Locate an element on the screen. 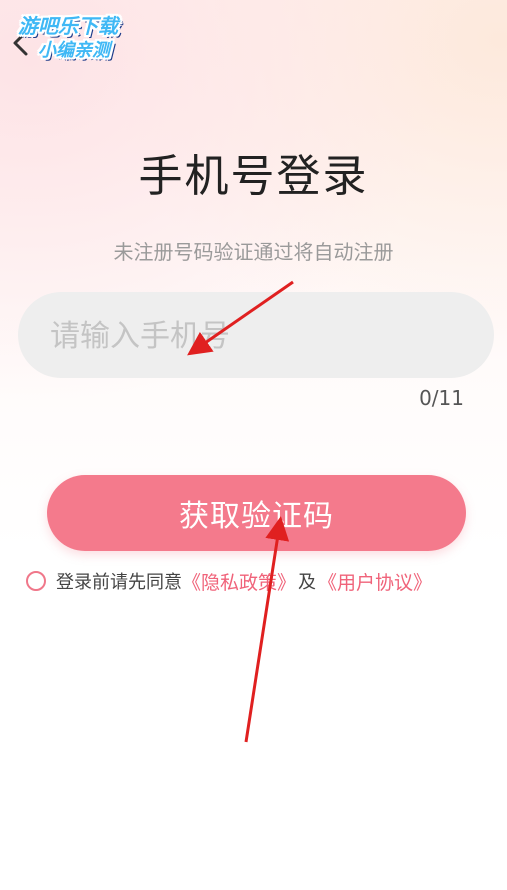 This screenshot has width=507, height=890. user-agreement-link: 《用户协议》 is located at coordinates (375, 581).